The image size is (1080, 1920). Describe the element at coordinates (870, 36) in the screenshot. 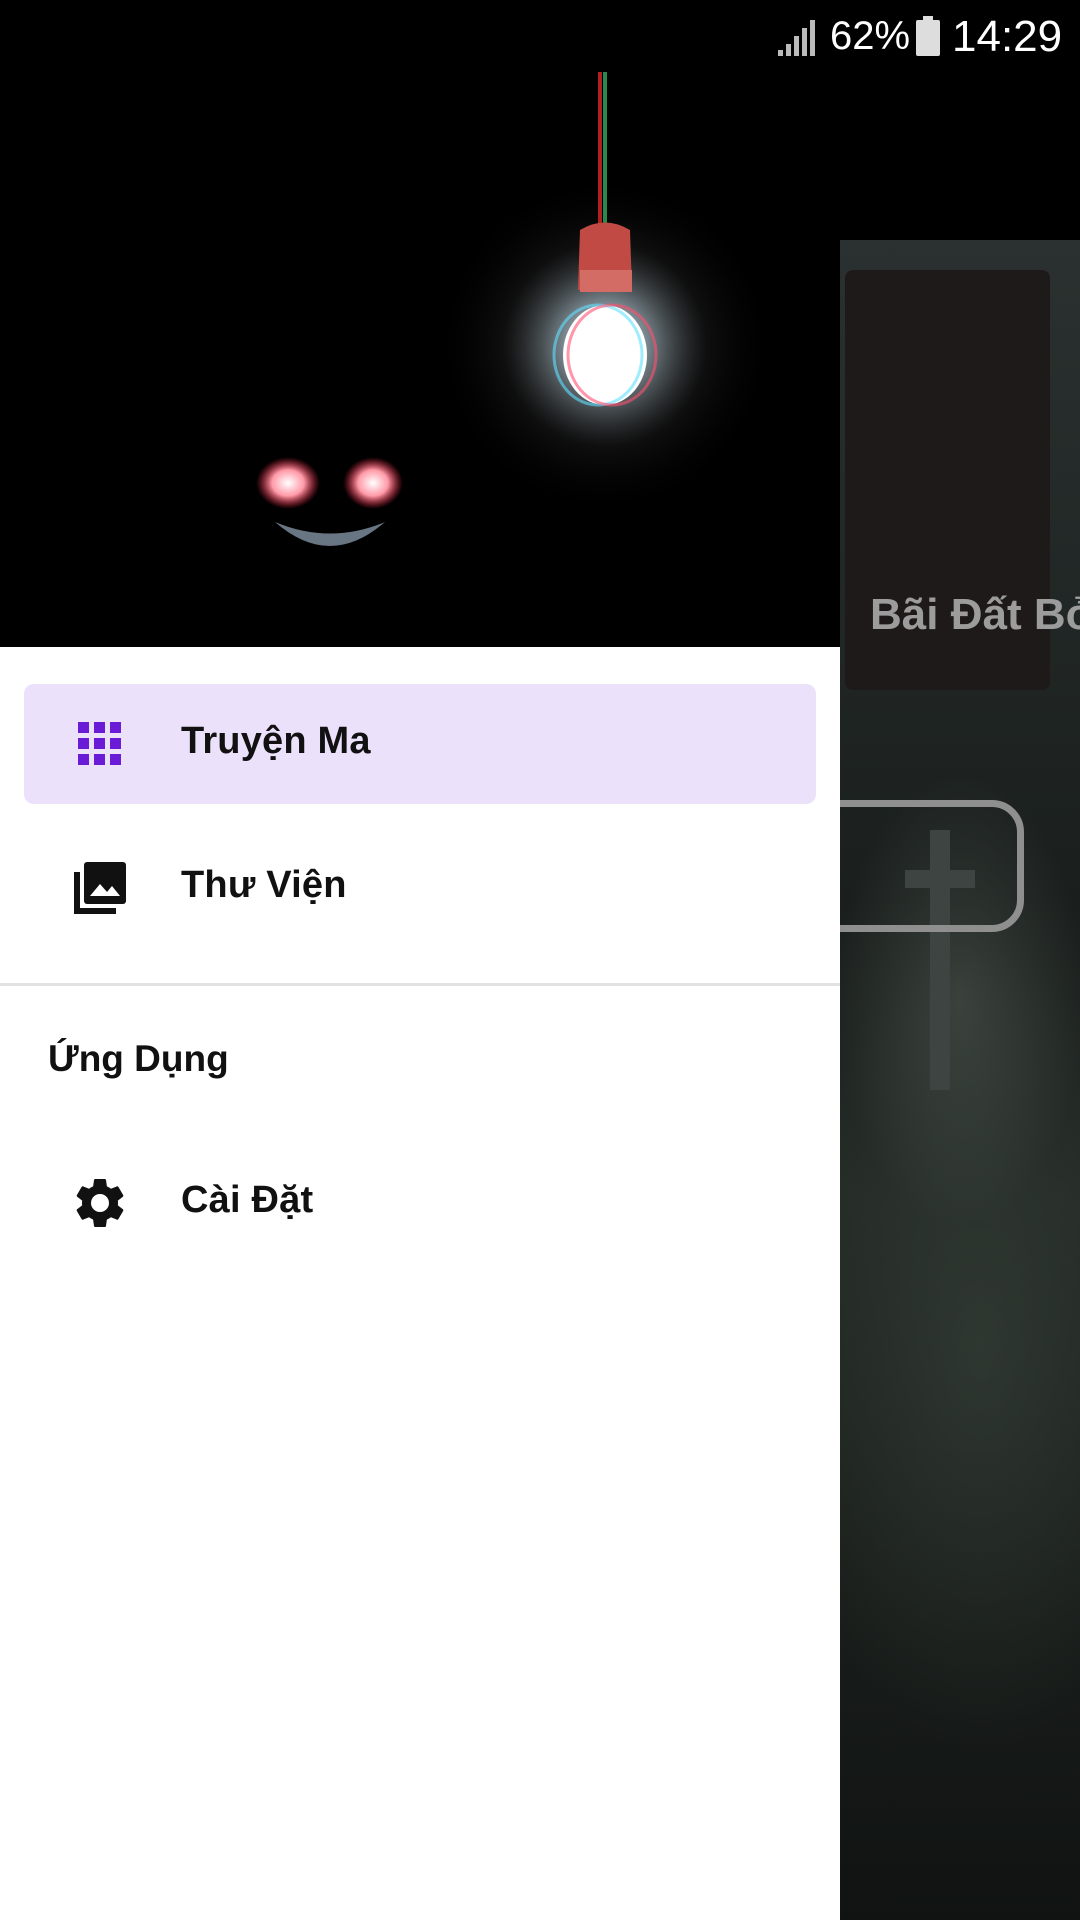

I see `battery-percent: 62%` at that location.